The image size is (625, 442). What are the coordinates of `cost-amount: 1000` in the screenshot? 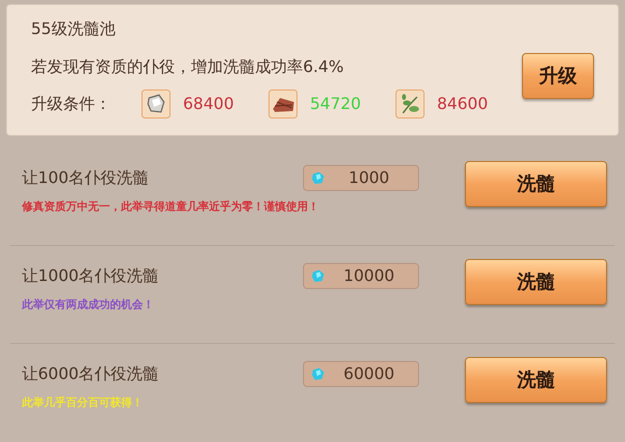 It's located at (369, 178).